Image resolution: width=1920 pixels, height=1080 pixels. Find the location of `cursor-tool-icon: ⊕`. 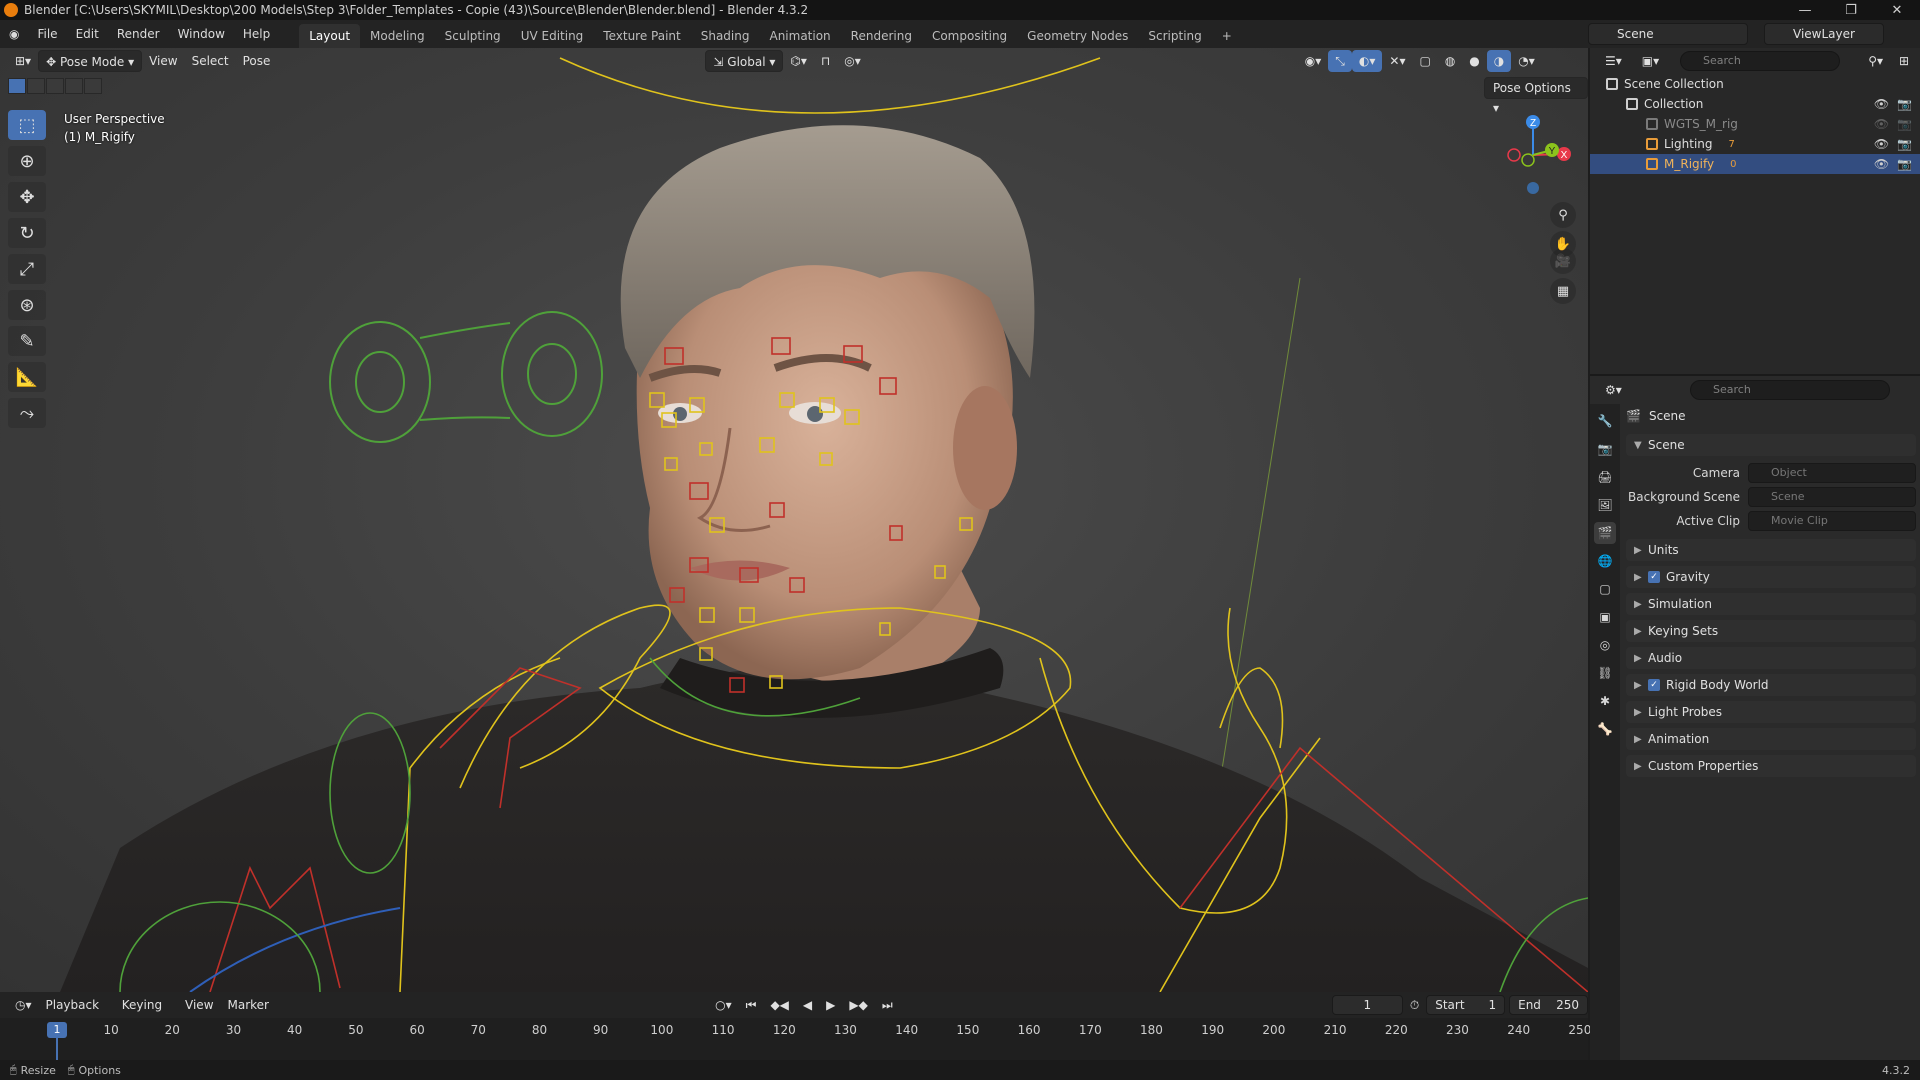

cursor-tool-icon: ⊕ is located at coordinates (27, 161).